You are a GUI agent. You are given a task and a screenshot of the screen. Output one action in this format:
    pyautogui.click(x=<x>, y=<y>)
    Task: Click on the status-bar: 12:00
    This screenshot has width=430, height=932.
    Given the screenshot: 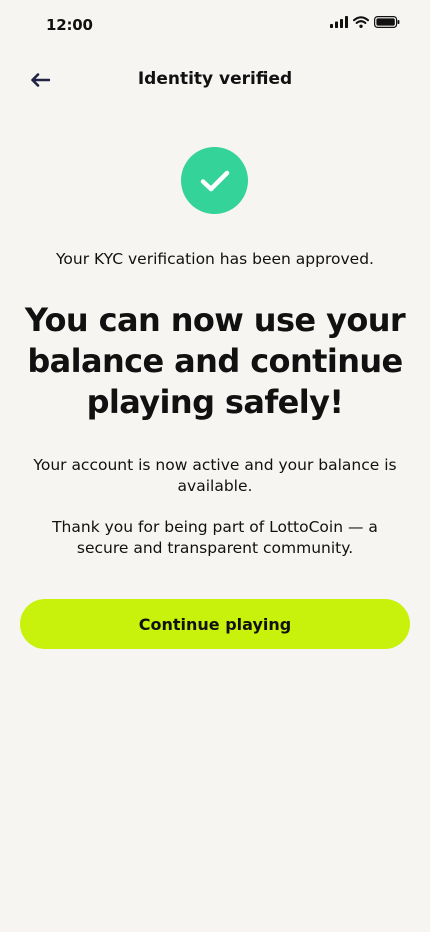 What is the action you would take?
    pyautogui.click(x=215, y=25)
    